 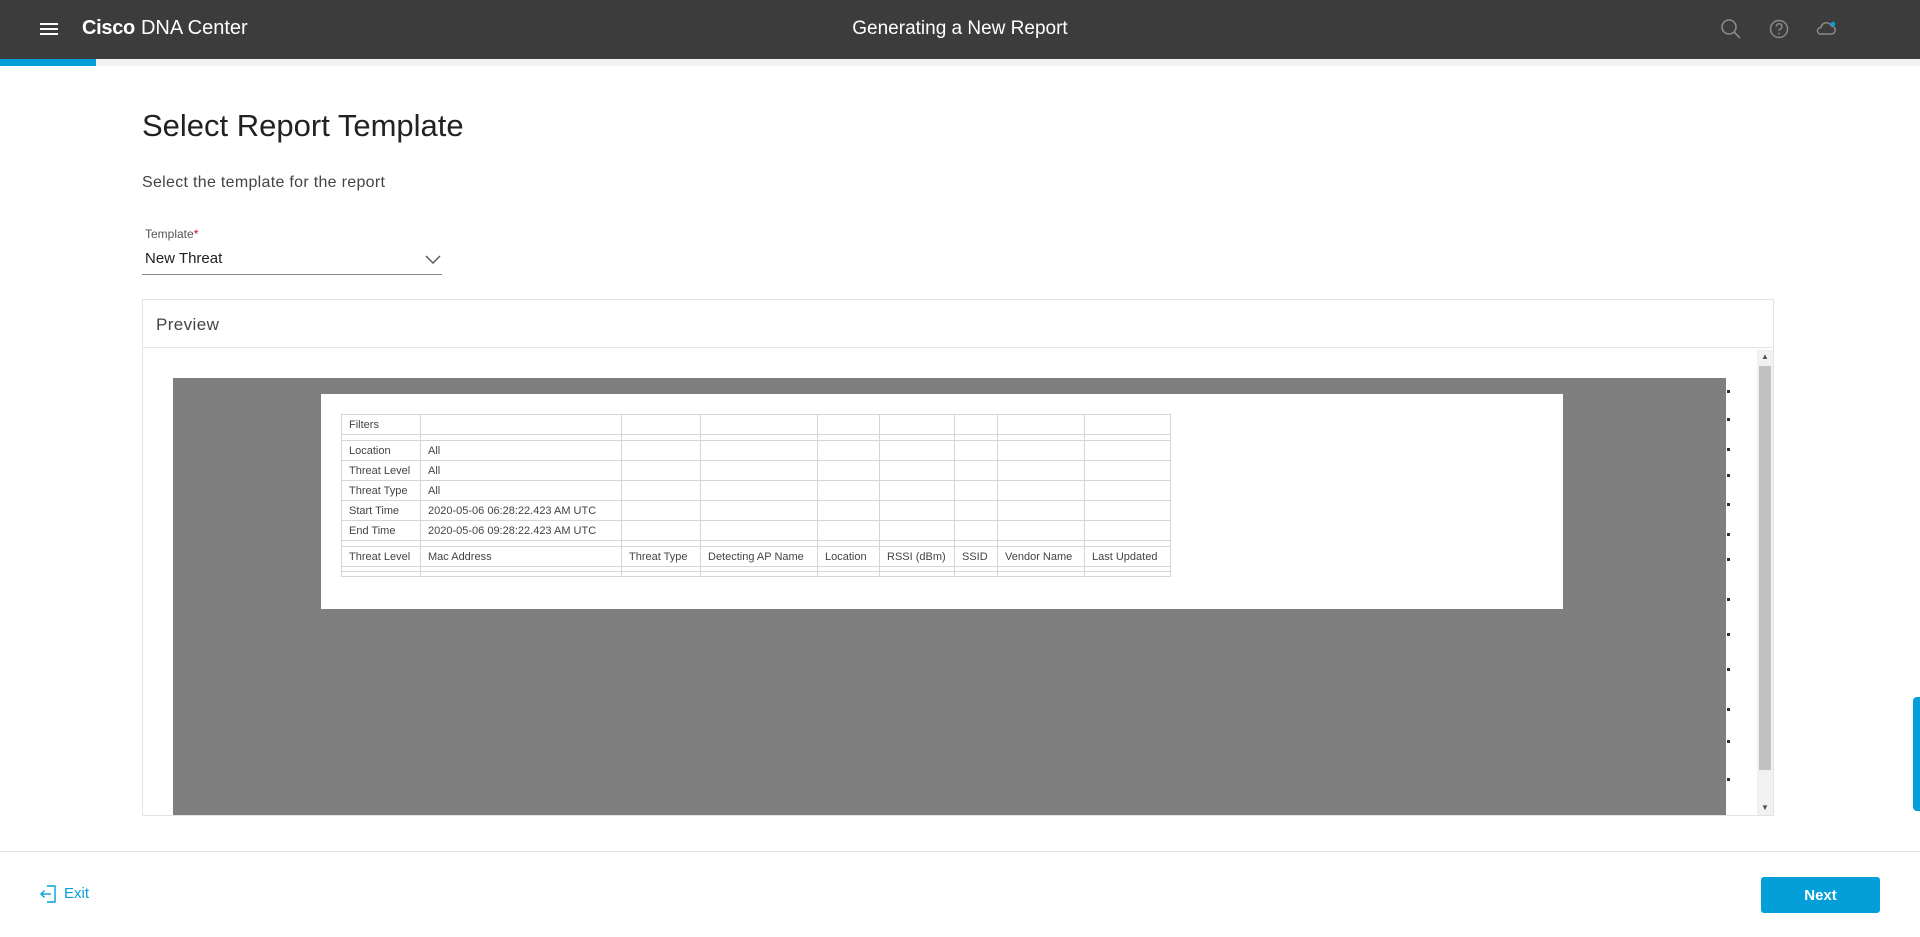 I want to click on preview-scrollbar: ▲ ▼, so click(x=1765, y=582).